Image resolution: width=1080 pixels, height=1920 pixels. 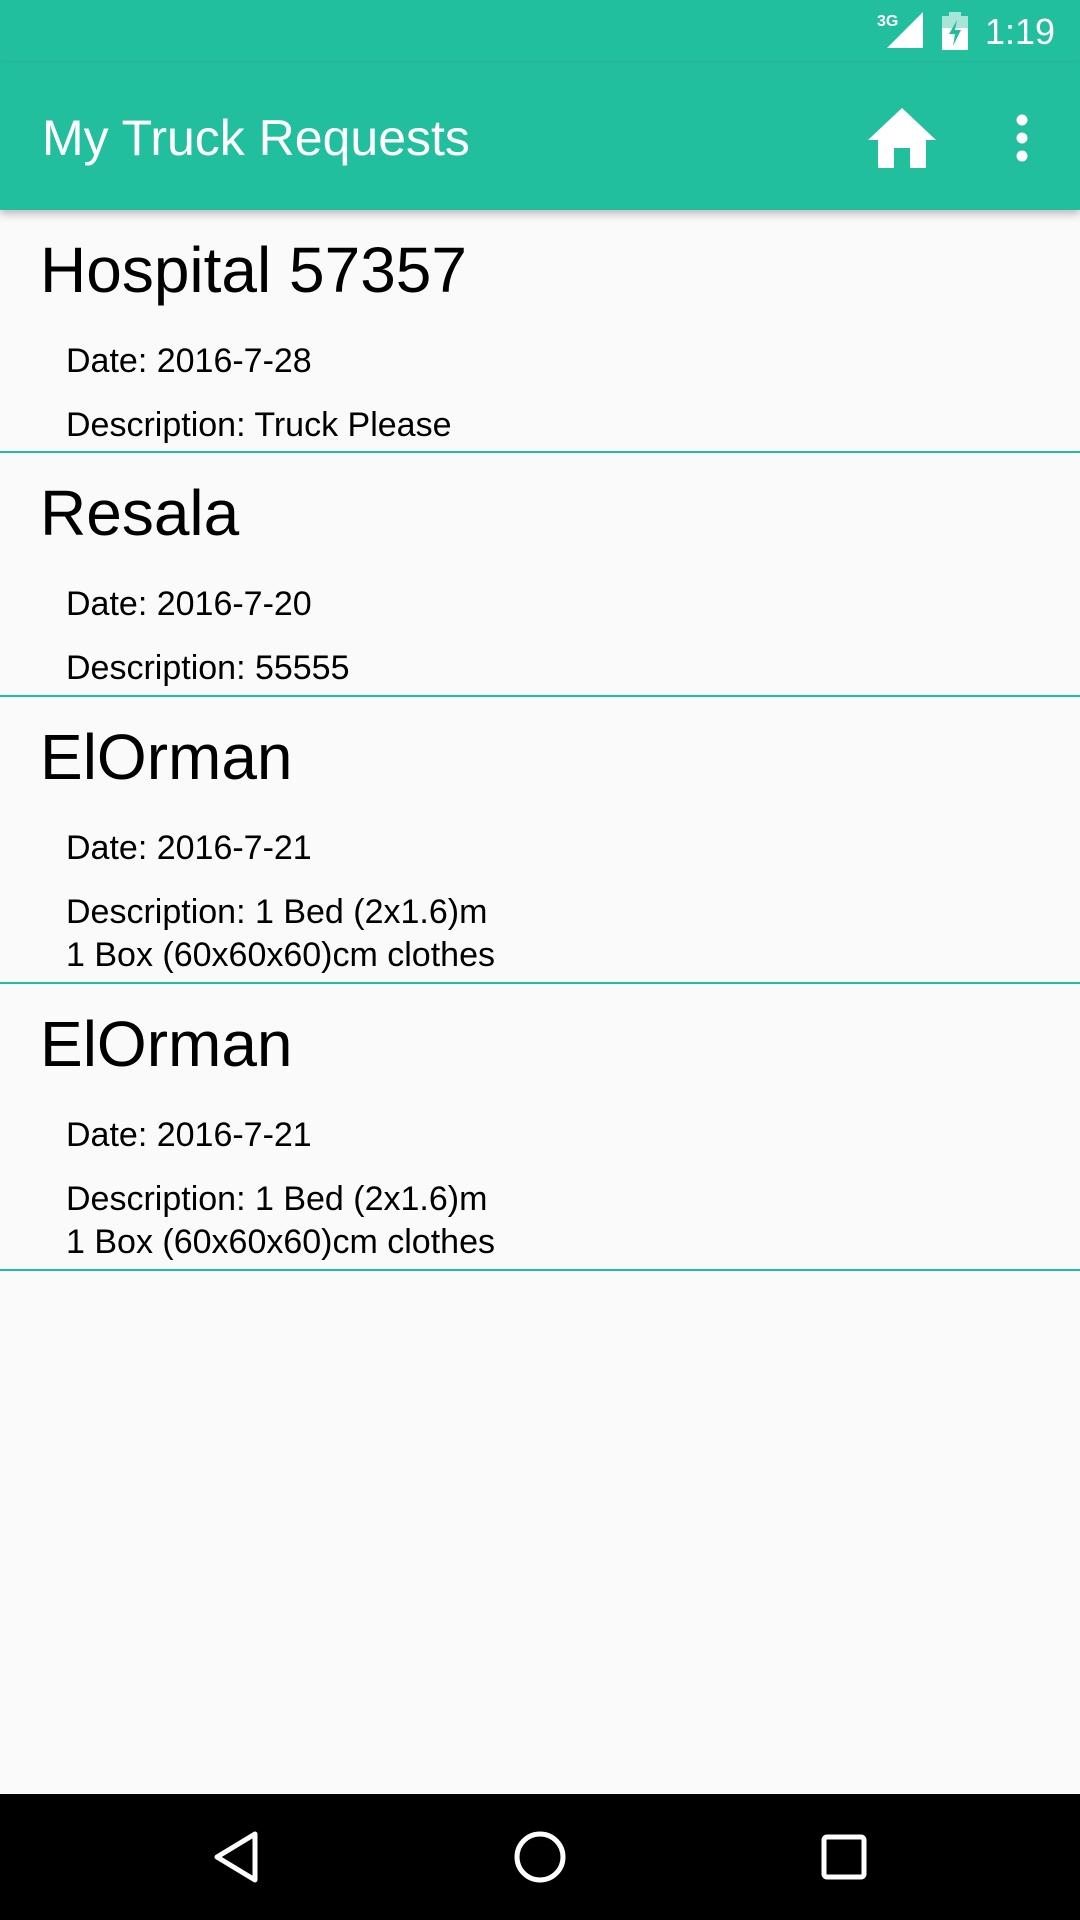 What do you see at coordinates (253, 270) in the screenshot?
I see `request-name: Hospital 57357` at bounding box center [253, 270].